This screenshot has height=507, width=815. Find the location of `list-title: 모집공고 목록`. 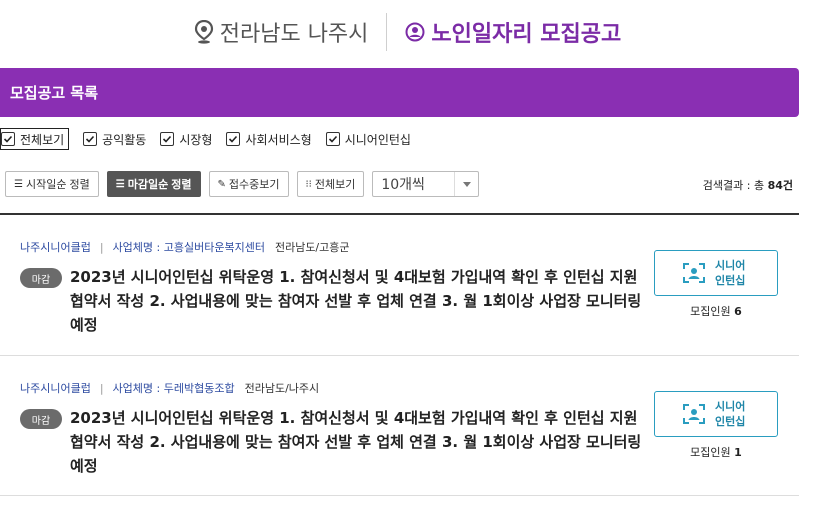

list-title: 모집공고 목록 is located at coordinates (54, 93).